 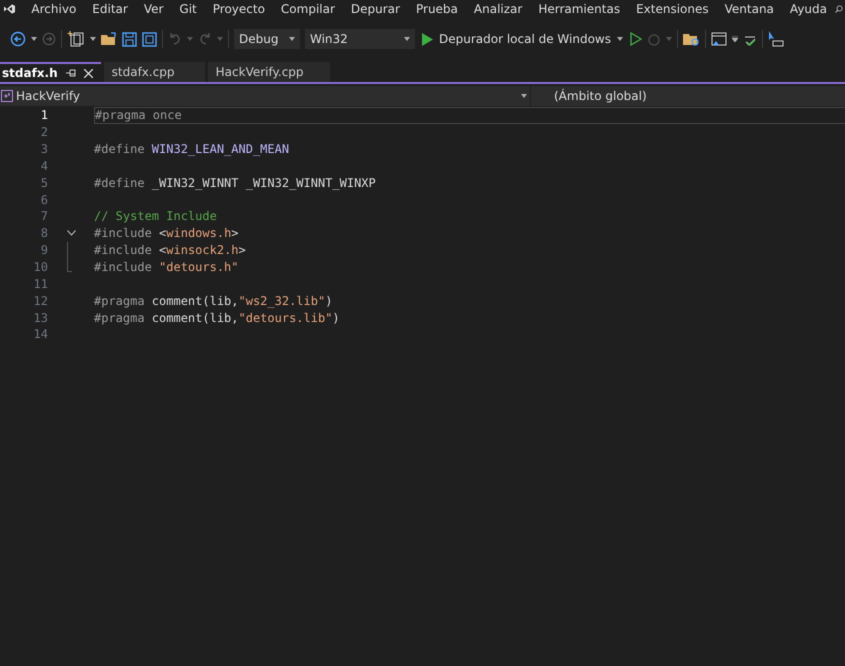 I want to click on line-number: 6, so click(x=44, y=199).